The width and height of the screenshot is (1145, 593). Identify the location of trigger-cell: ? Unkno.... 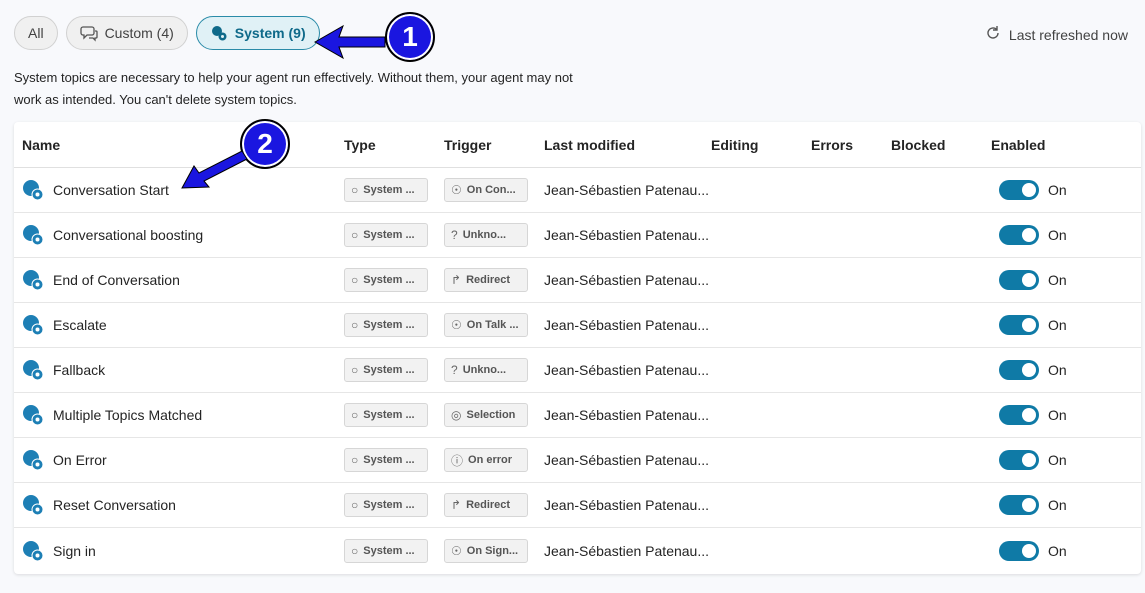
(486, 370).